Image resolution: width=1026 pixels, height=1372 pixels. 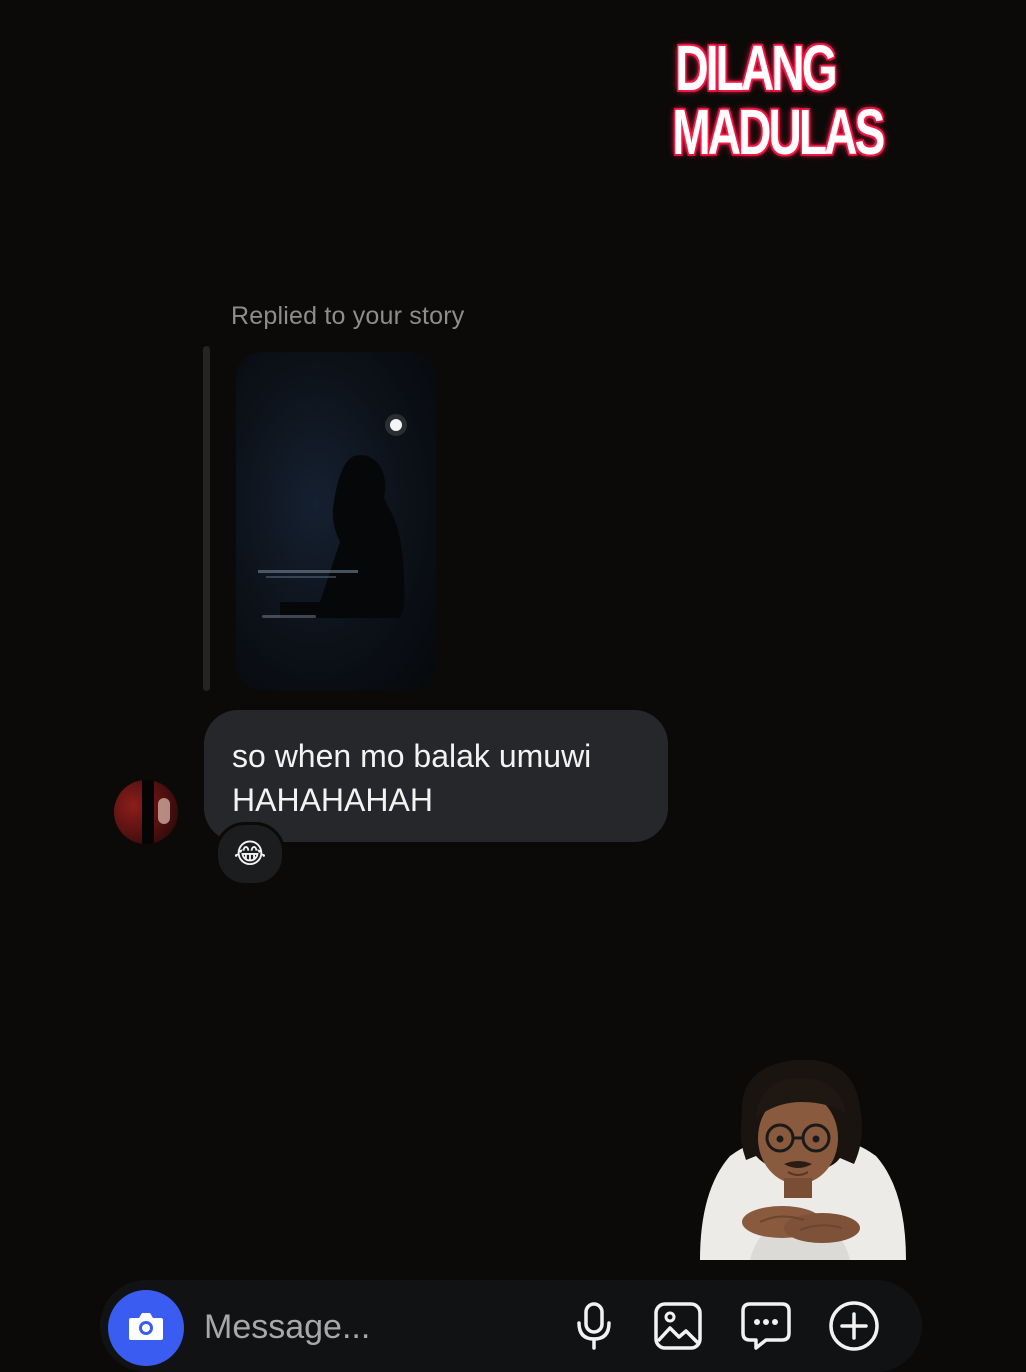 What do you see at coordinates (436, 776) in the screenshot?
I see `message-bubble: so when mo balak umuwi HAHAHAHAH` at bounding box center [436, 776].